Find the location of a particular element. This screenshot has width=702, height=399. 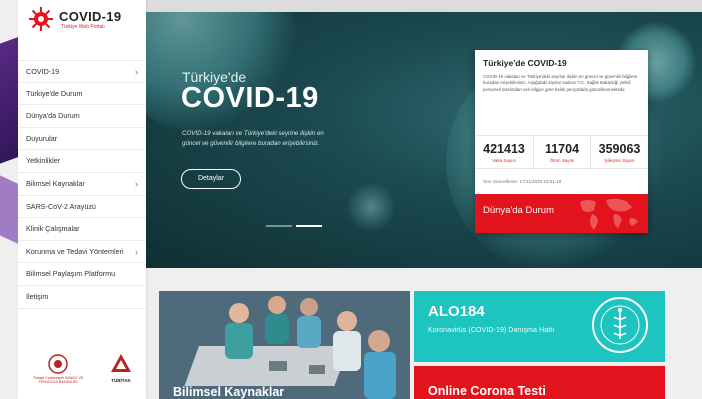

case-count-stat: 421413 Vaka Sayısı is located at coordinates (504, 153).